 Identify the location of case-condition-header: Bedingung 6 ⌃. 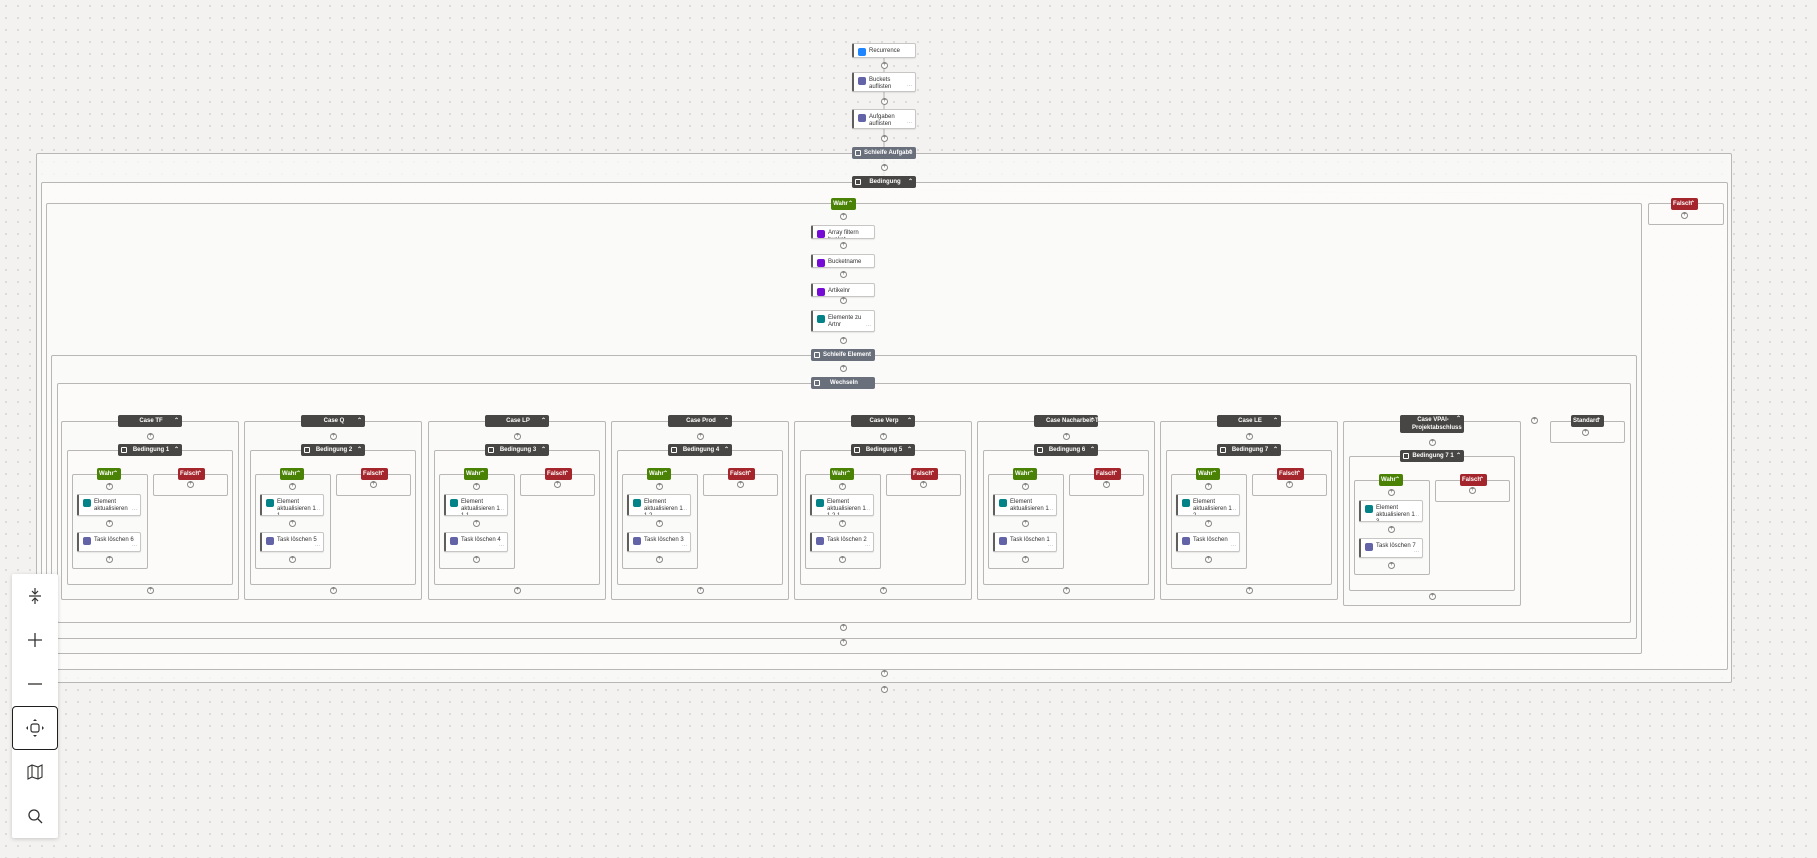
(1066, 450).